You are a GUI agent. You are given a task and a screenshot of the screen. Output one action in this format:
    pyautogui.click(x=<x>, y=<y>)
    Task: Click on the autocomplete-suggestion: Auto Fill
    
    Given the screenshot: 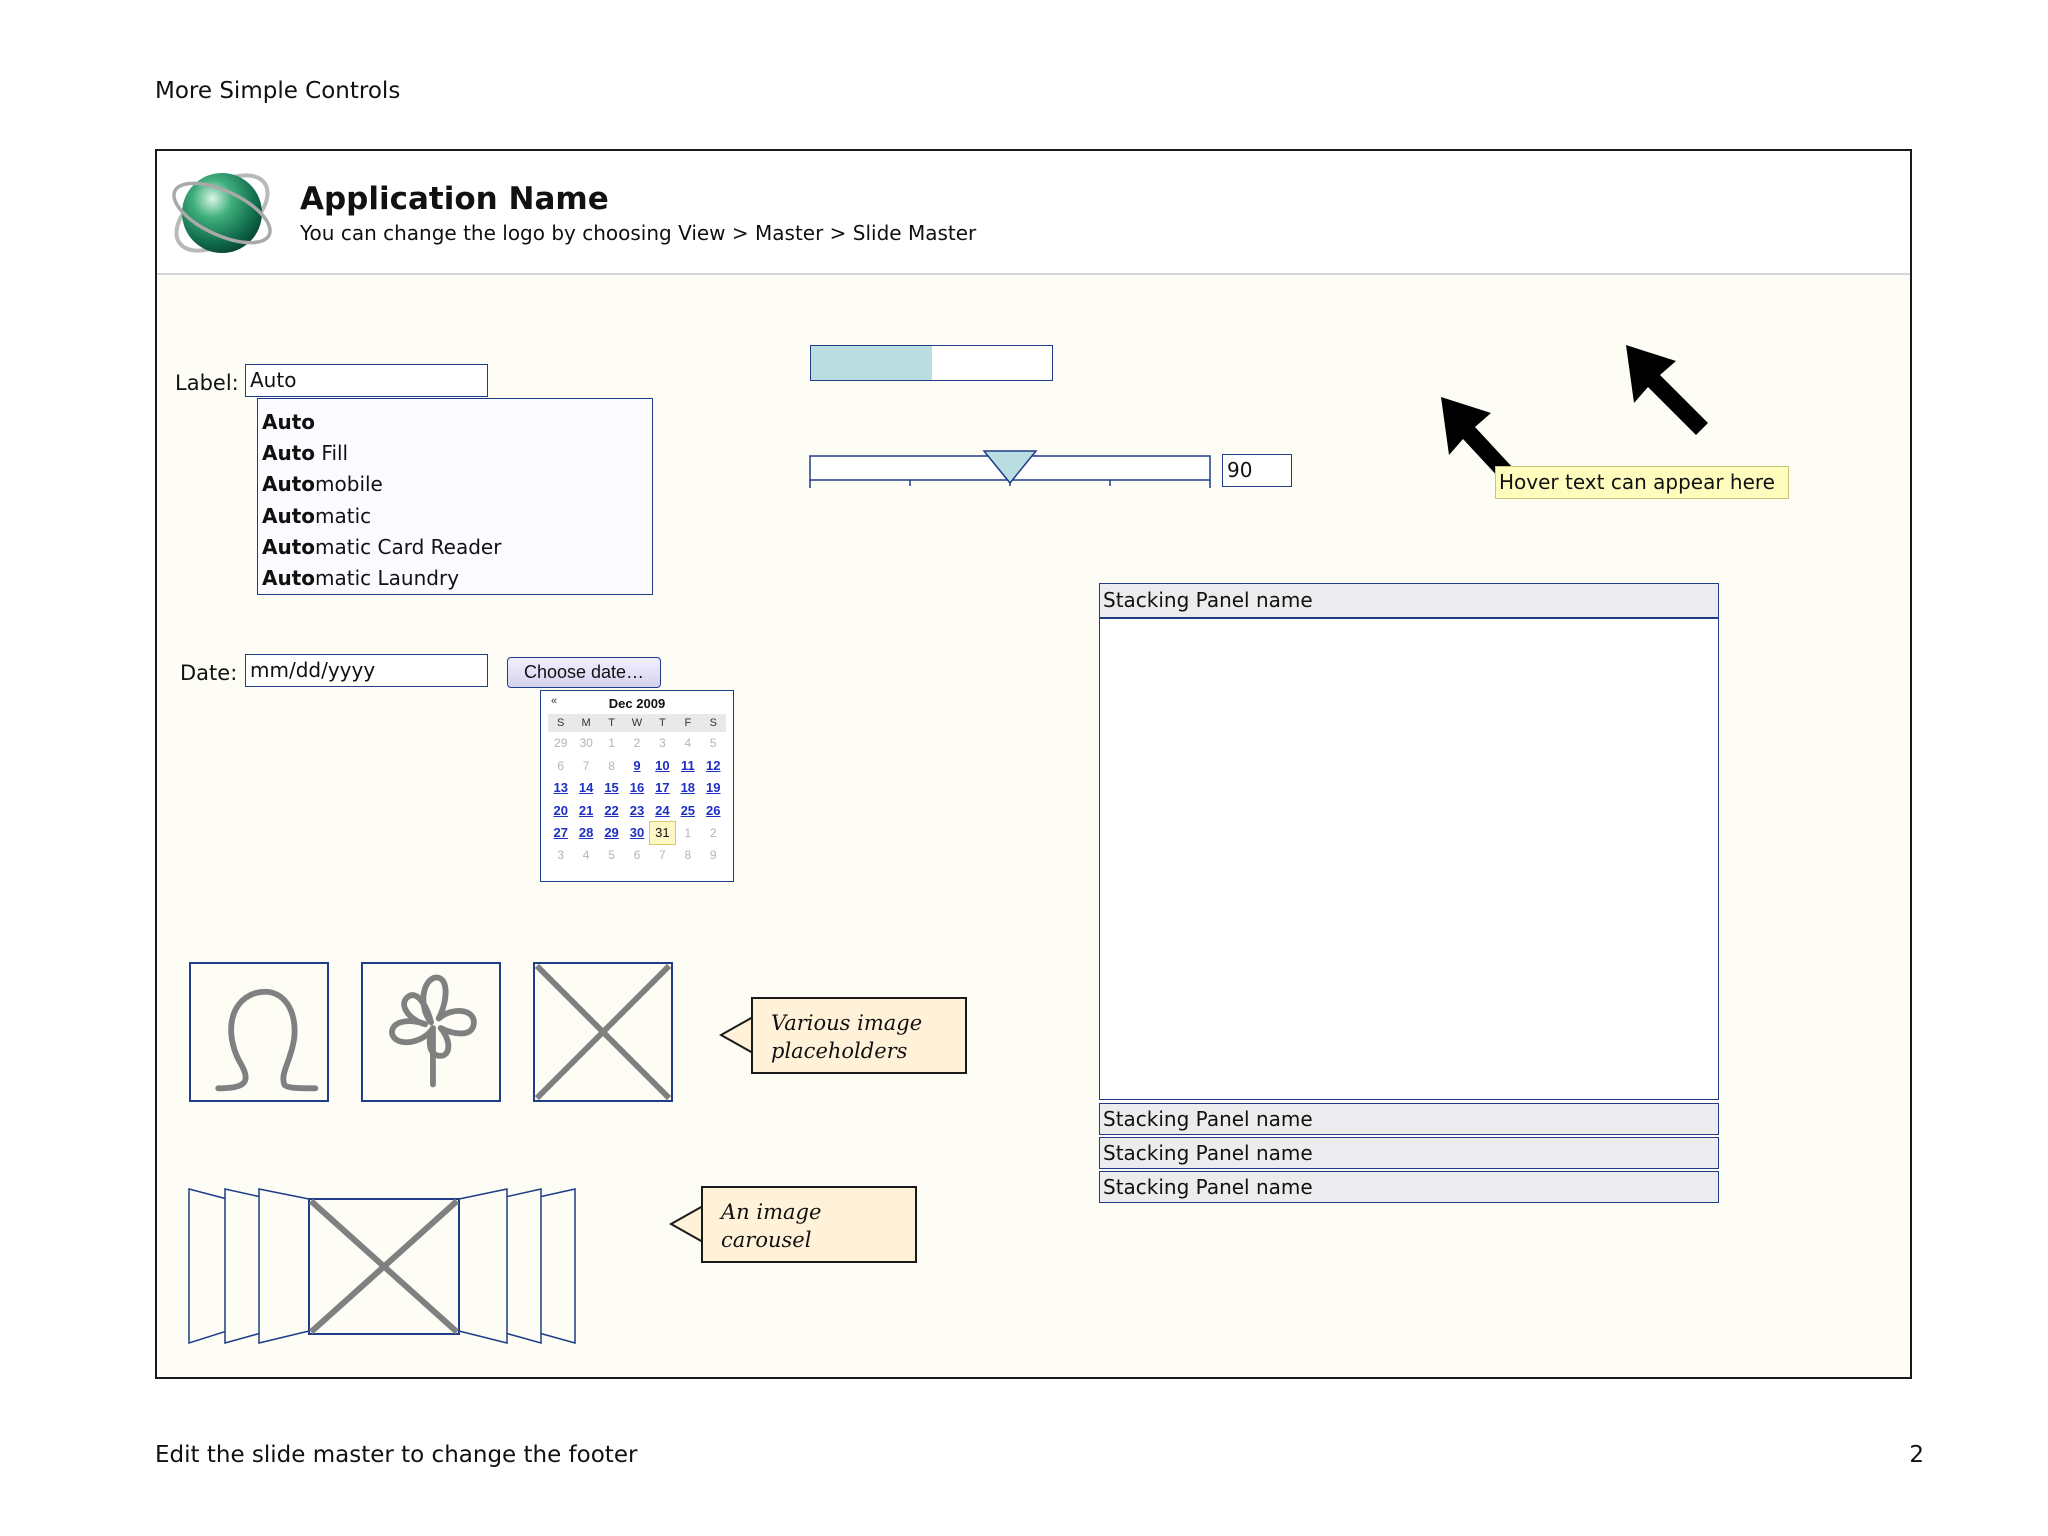 What is the action you would take?
    pyautogui.click(x=455, y=453)
    